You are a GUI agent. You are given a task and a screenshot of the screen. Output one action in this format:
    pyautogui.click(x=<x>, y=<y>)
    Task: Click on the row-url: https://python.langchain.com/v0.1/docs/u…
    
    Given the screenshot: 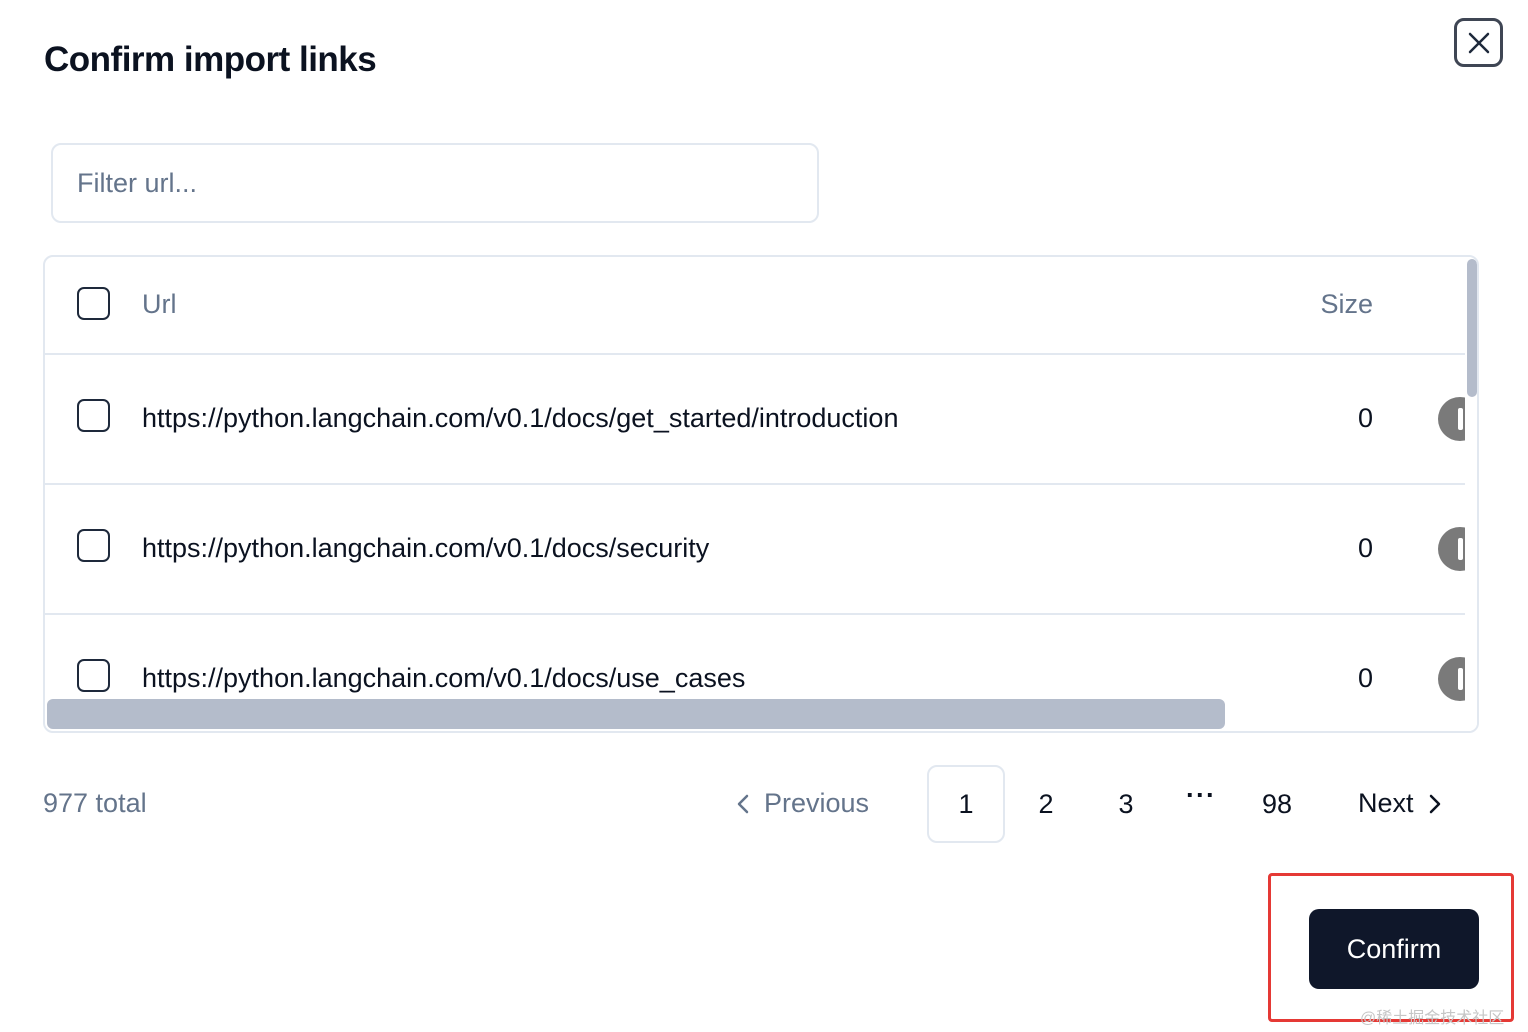 What is the action you would take?
    pyautogui.click(x=444, y=678)
    